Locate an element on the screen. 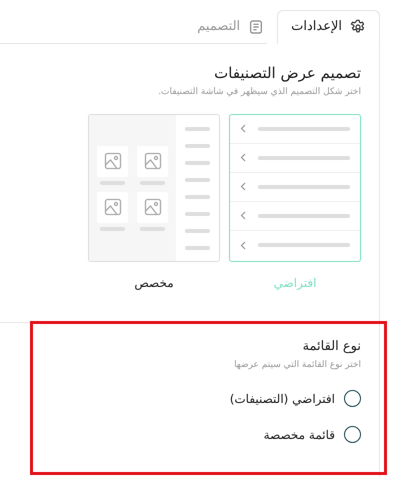  section-subtitle: اختر نوع القائمة التي سيتم عرضها is located at coordinates (297, 365).